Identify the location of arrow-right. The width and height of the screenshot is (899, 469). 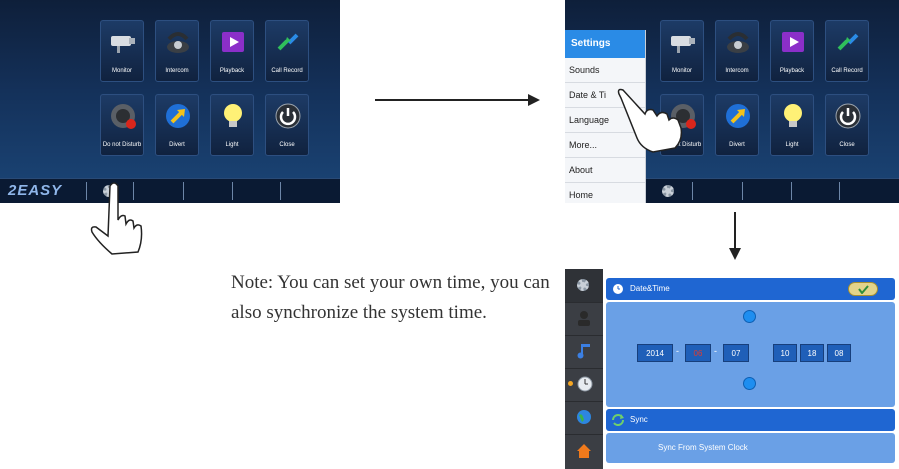
(453, 100).